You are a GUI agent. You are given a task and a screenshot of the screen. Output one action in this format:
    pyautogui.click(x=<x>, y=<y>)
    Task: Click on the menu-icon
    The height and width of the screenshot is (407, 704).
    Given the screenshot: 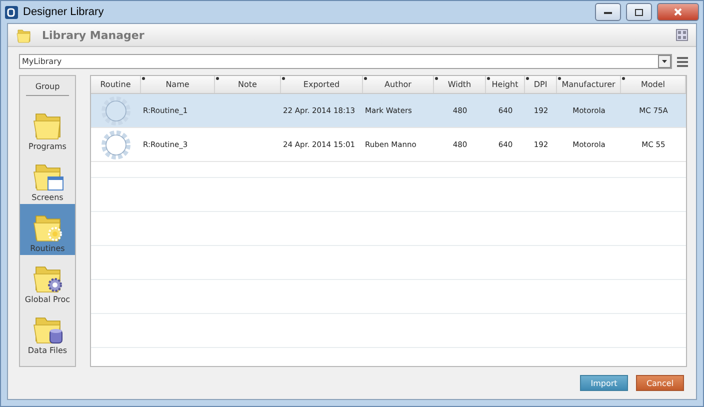 What is the action you would take?
    pyautogui.click(x=682, y=61)
    